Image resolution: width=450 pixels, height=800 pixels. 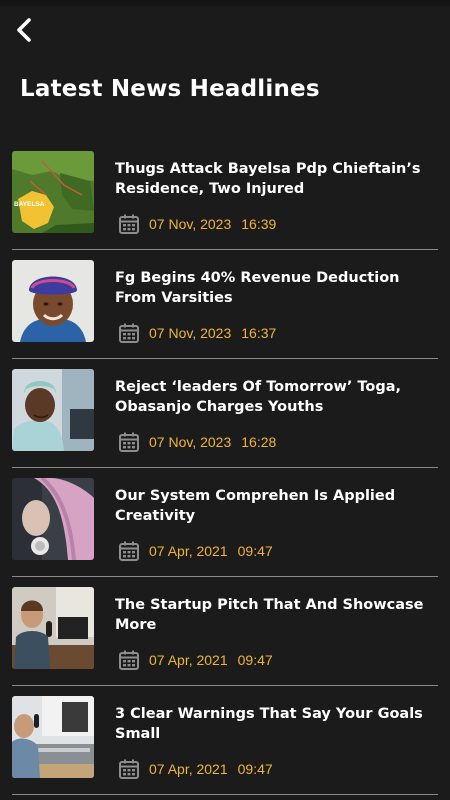 I want to click on news-meta: 07 Nov, 2023 16:37, so click(x=197, y=333).